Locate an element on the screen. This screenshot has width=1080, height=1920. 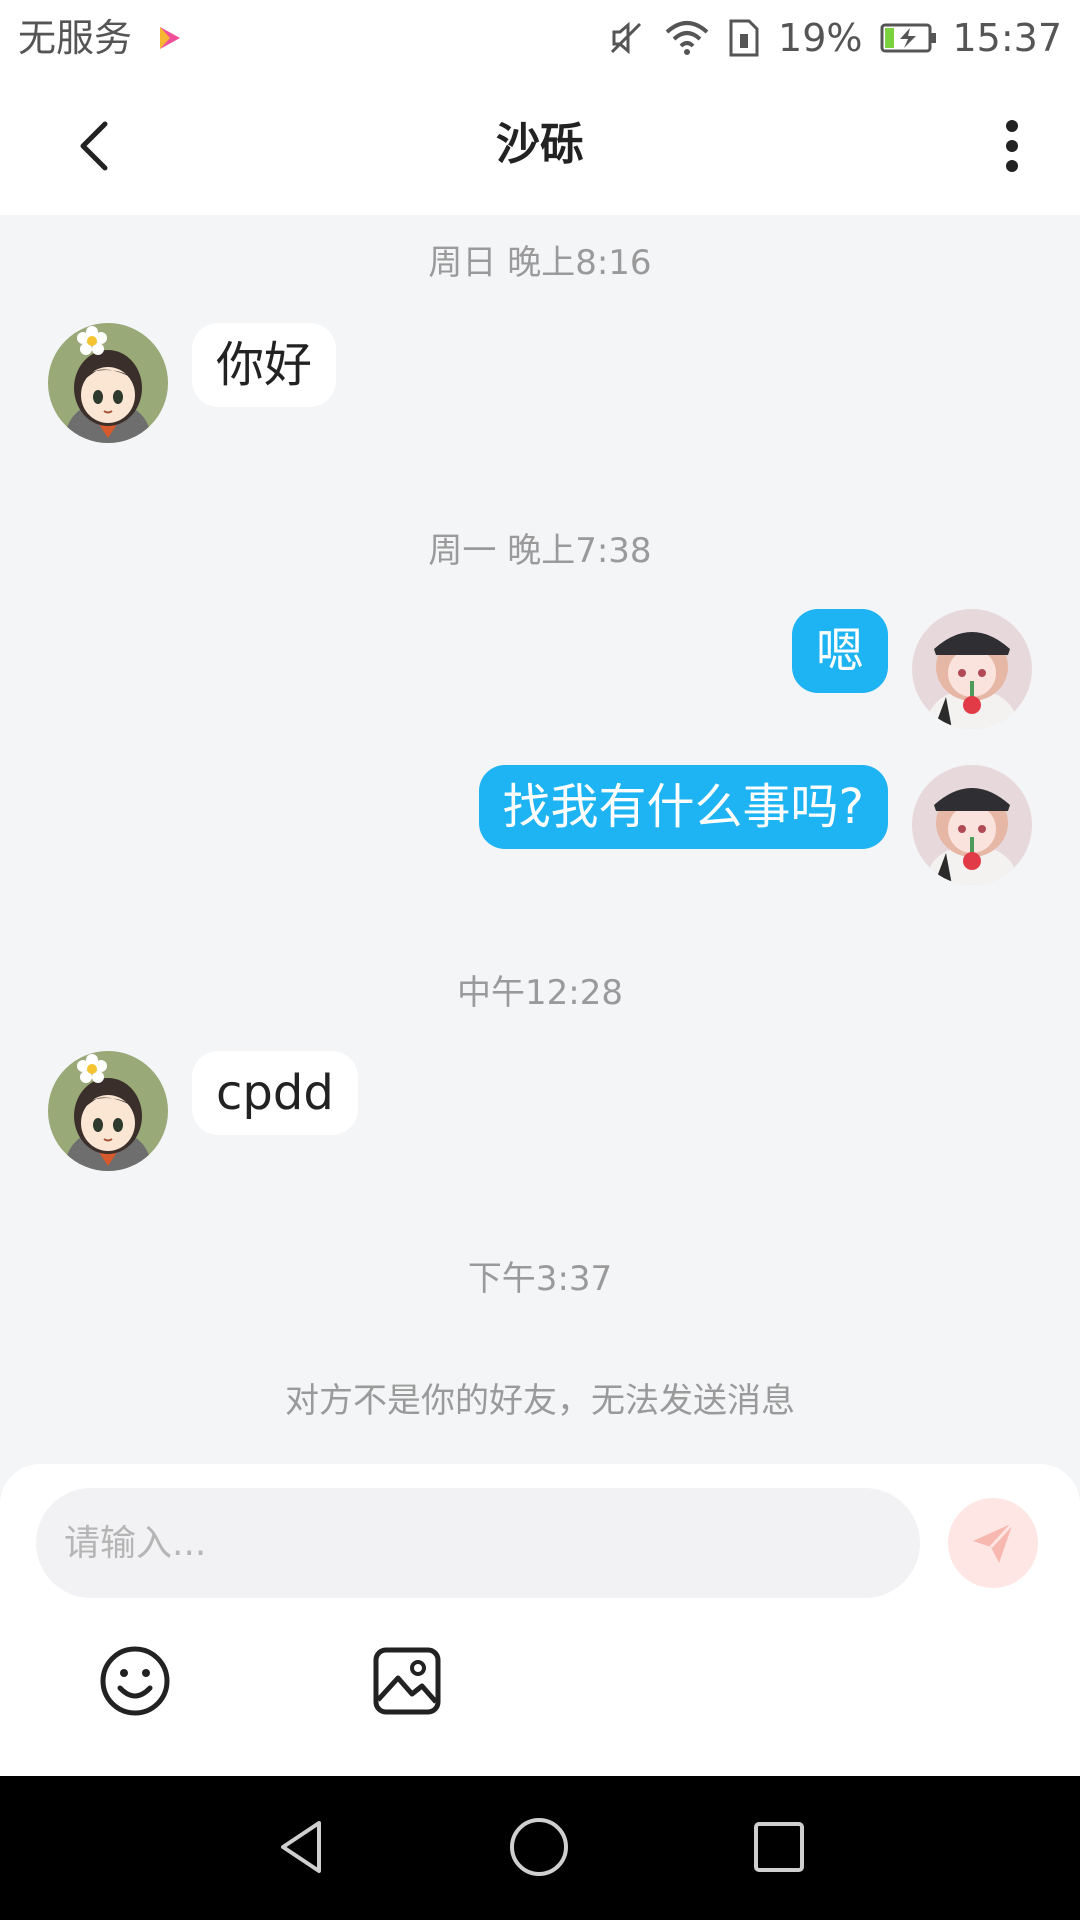
nav-recents-button is located at coordinates (779, 1847).